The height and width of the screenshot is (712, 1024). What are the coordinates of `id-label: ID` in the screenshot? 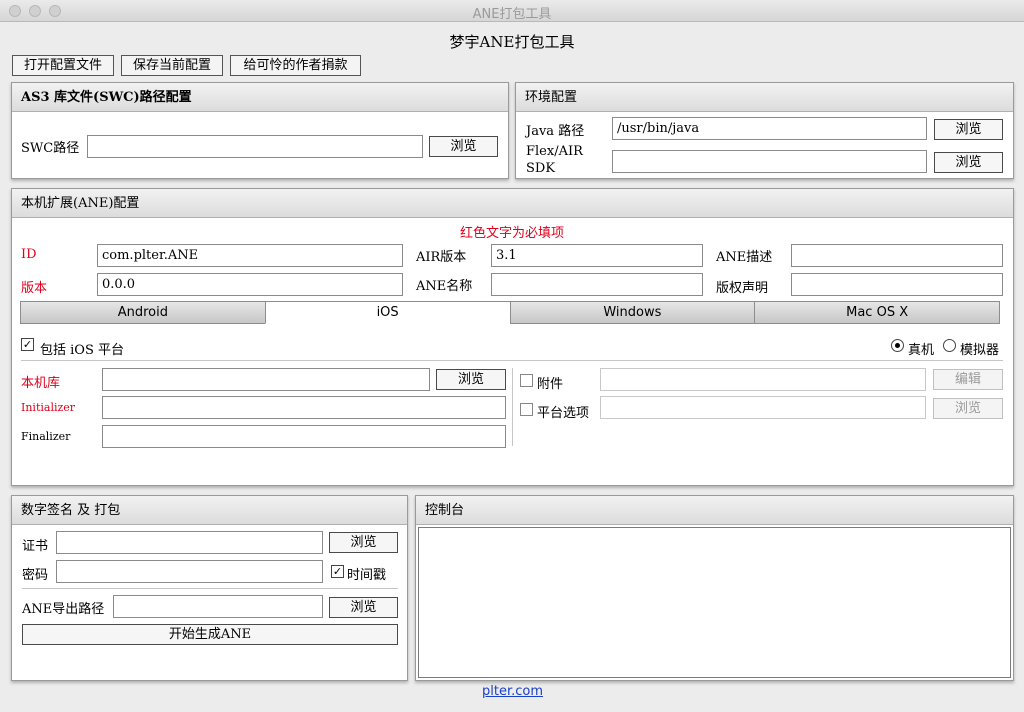 It's located at (29, 254).